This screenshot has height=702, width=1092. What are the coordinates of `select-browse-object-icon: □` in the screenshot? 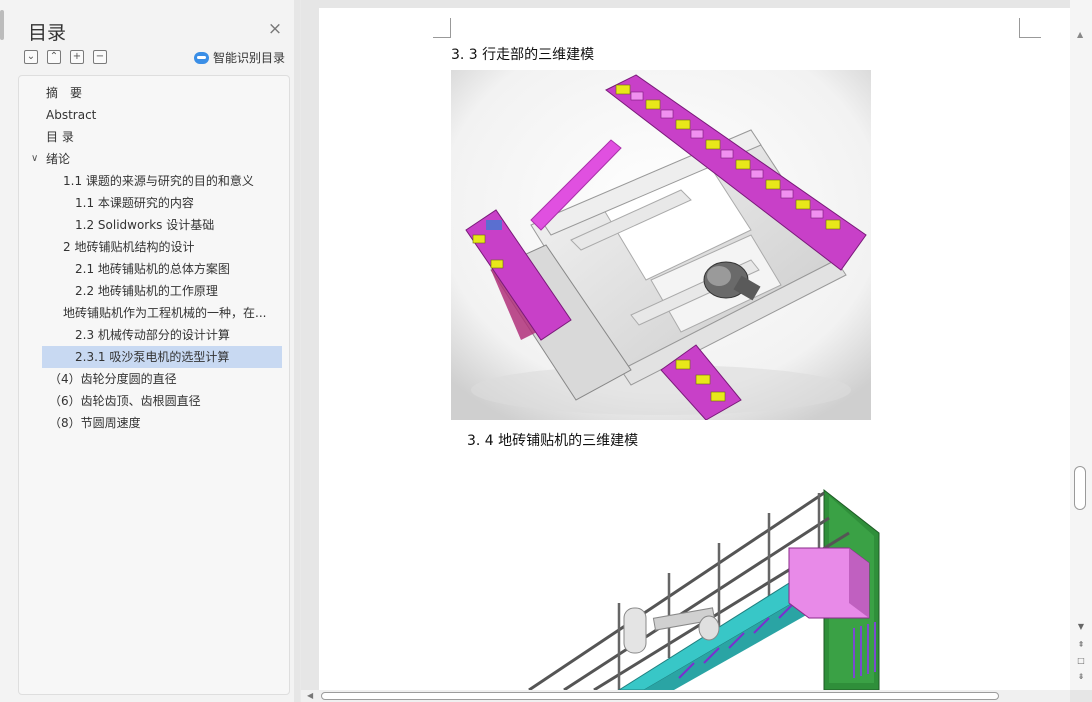 It's located at (1081, 660).